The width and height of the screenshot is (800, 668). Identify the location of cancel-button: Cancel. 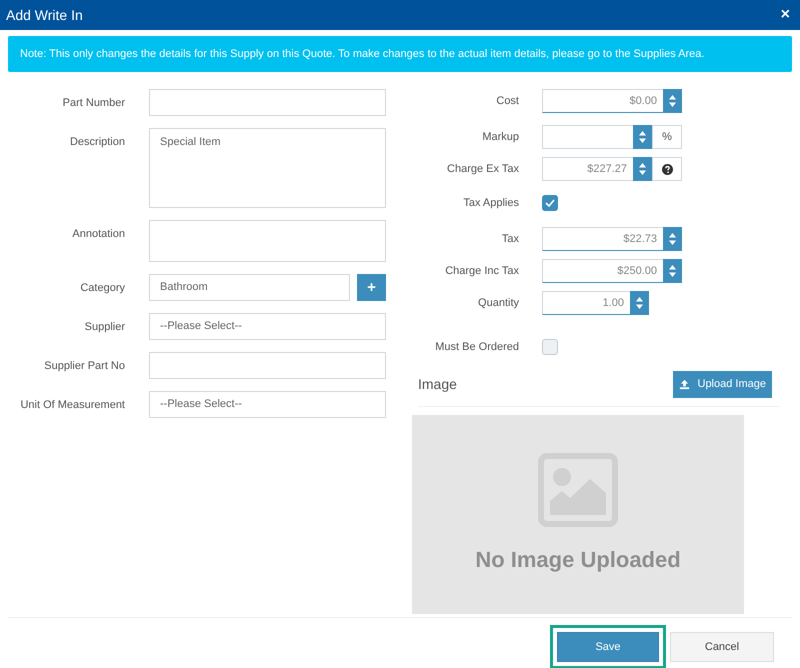
(722, 647).